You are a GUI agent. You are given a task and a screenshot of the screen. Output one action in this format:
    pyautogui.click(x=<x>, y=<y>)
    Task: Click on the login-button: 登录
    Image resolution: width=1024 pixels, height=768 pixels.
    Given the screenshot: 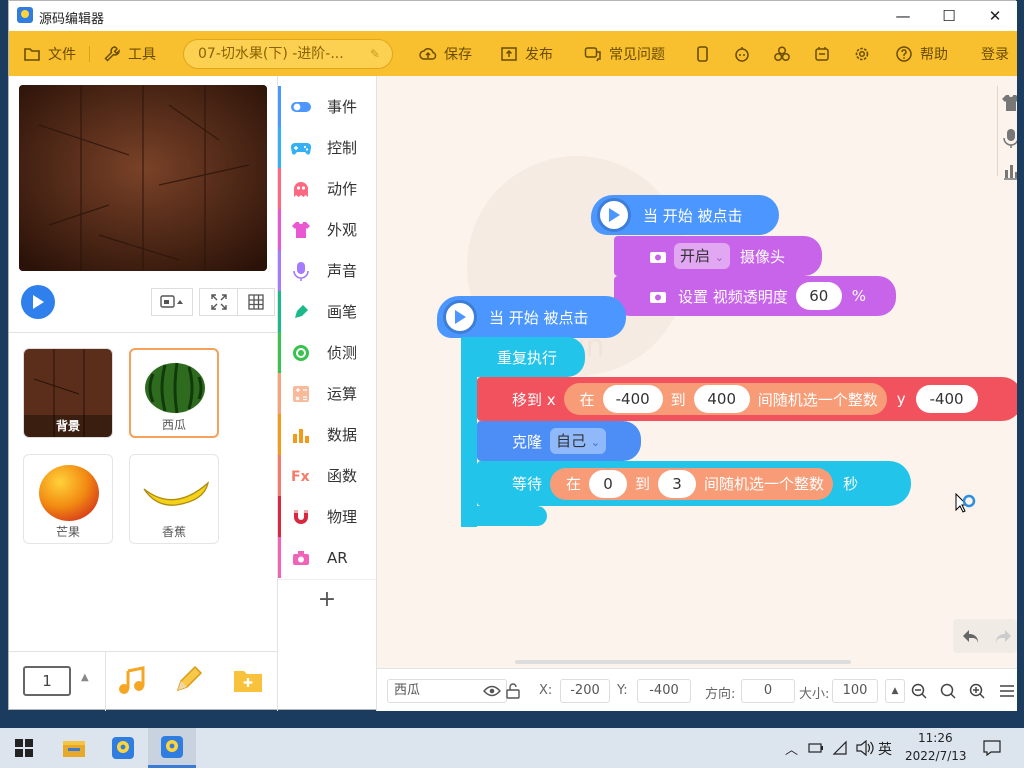 What is the action you would take?
    pyautogui.click(x=995, y=53)
    